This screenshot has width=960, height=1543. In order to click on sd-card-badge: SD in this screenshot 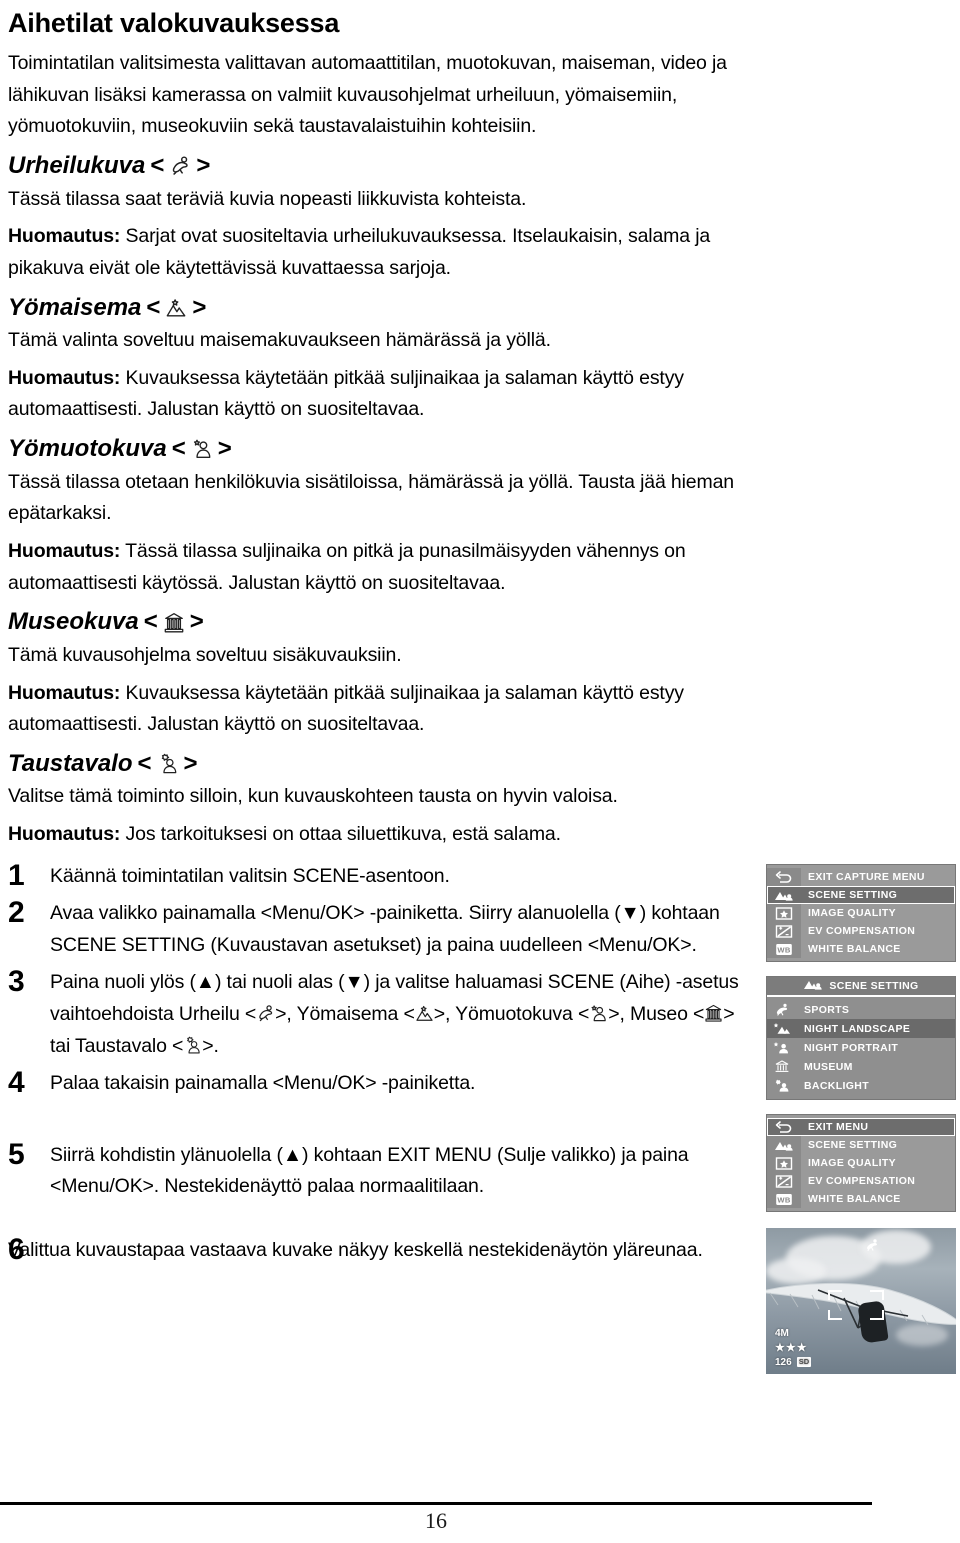, I will do `click(804, 1362)`.